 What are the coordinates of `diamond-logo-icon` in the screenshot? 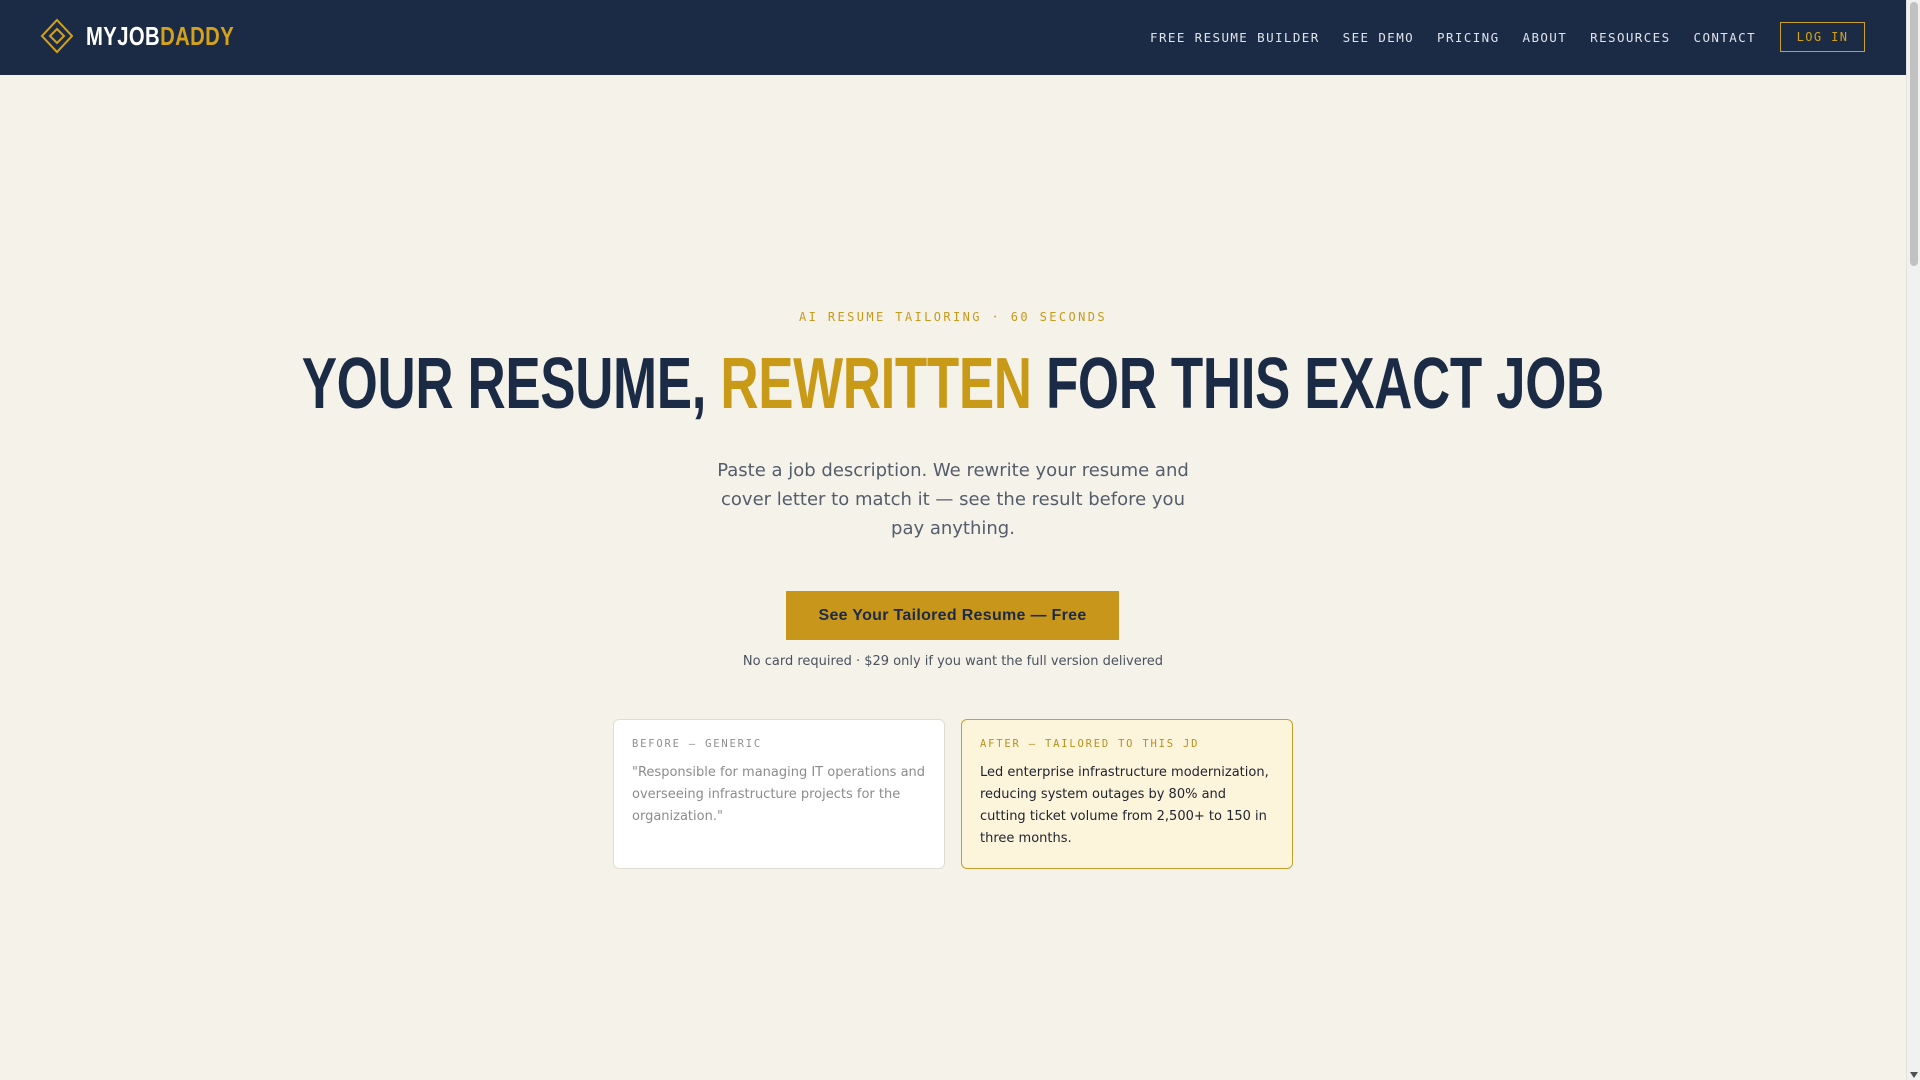 It's located at (57, 36).